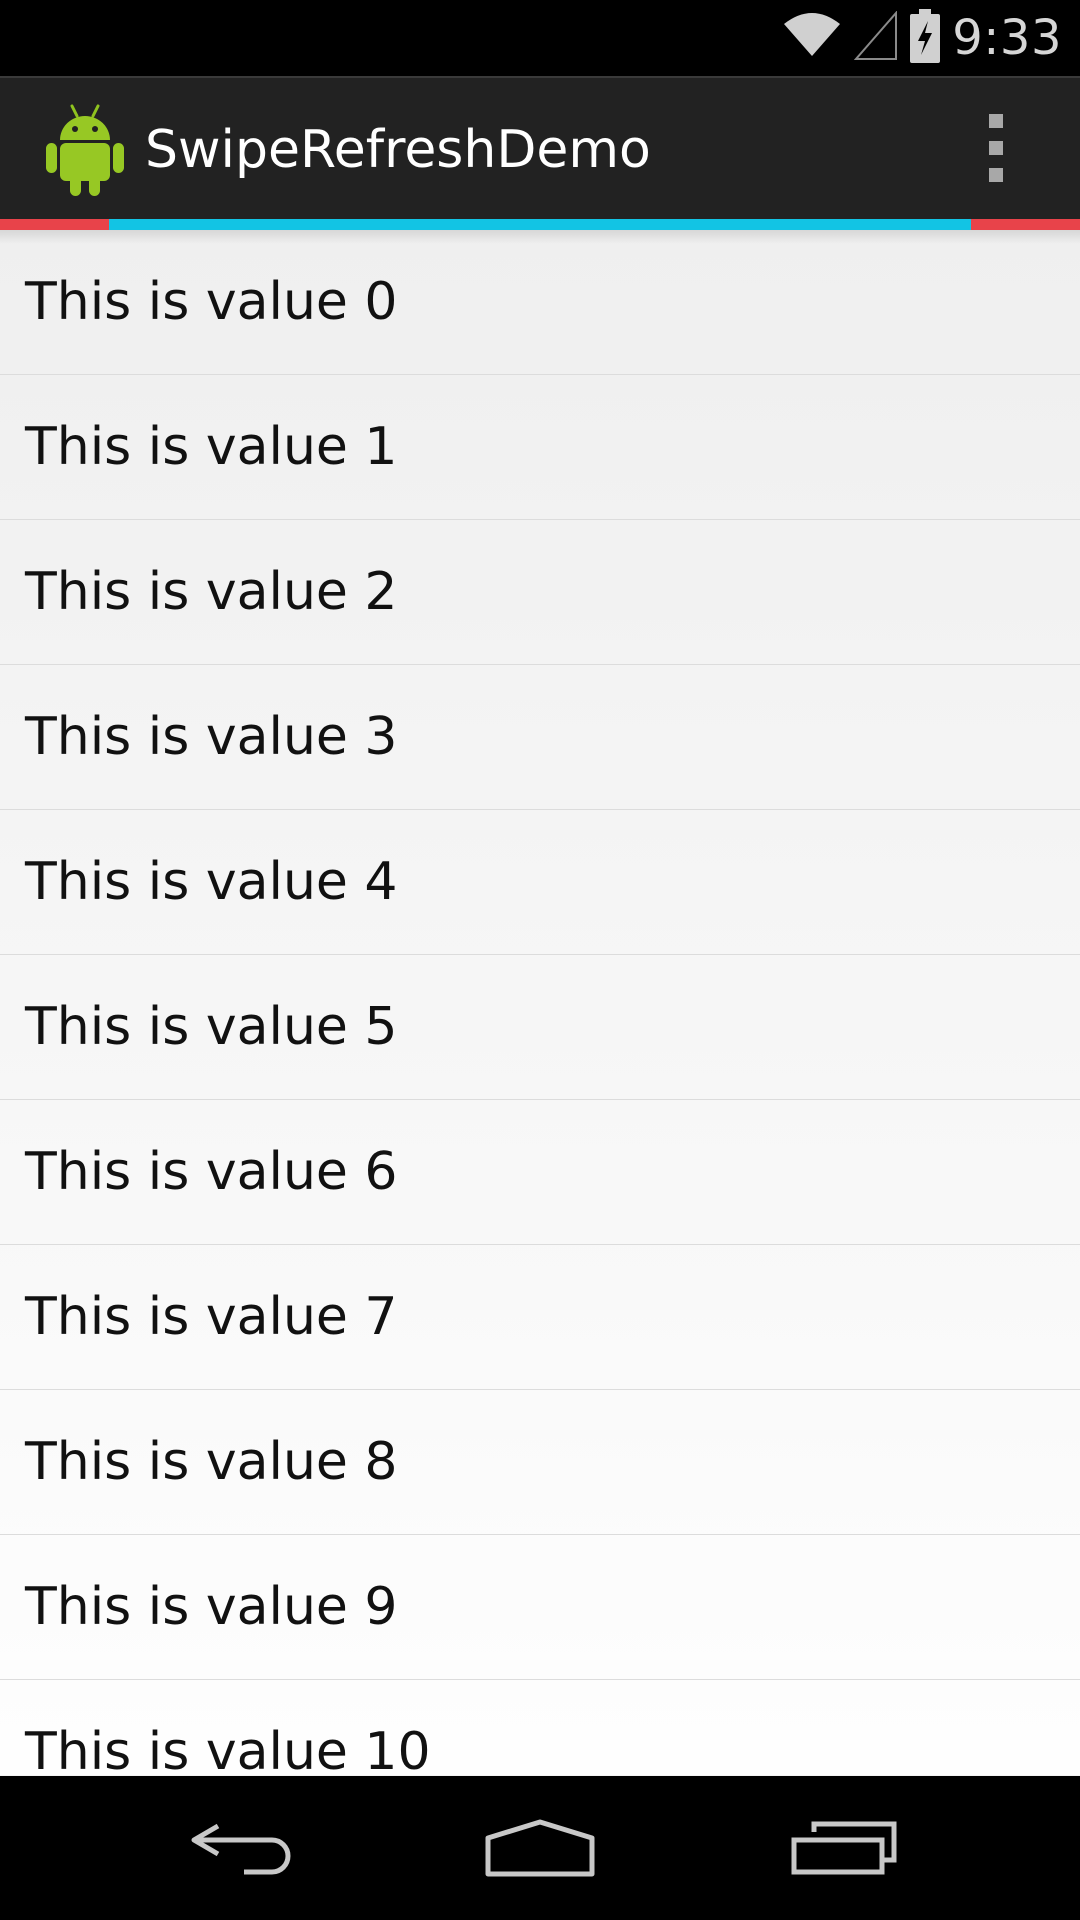  Describe the element at coordinates (812, 38) in the screenshot. I see `wifi-icon` at that location.